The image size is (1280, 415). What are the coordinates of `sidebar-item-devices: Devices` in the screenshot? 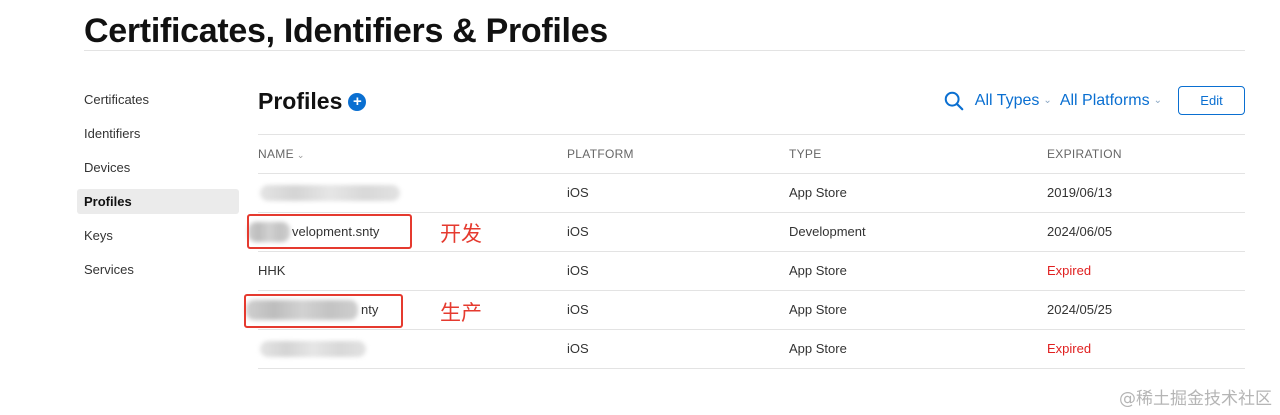 It's located at (158, 167).